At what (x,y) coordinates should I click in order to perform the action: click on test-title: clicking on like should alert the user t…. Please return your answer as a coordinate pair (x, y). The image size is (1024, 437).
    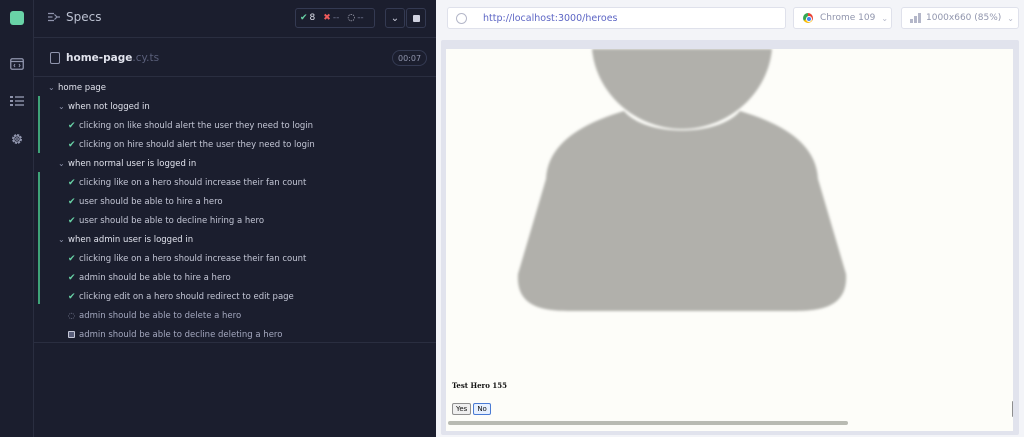
    Looking at the image, I should click on (196, 125).